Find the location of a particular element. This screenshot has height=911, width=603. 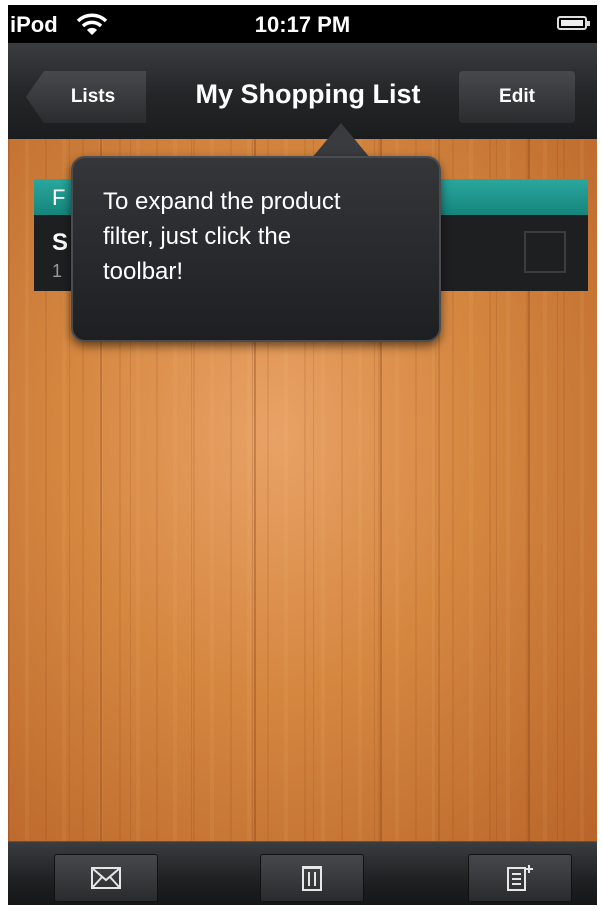

tooltip-line: filter, just click the is located at coordinates (197, 236).